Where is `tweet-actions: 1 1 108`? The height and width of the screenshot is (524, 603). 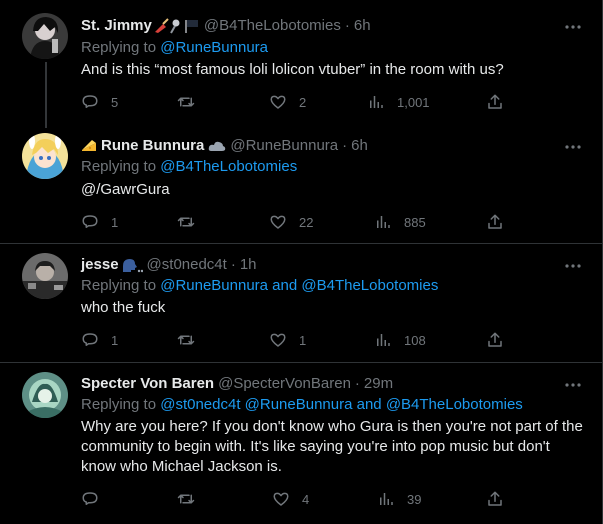 tweet-actions: 1 1 108 is located at coordinates (301, 340).